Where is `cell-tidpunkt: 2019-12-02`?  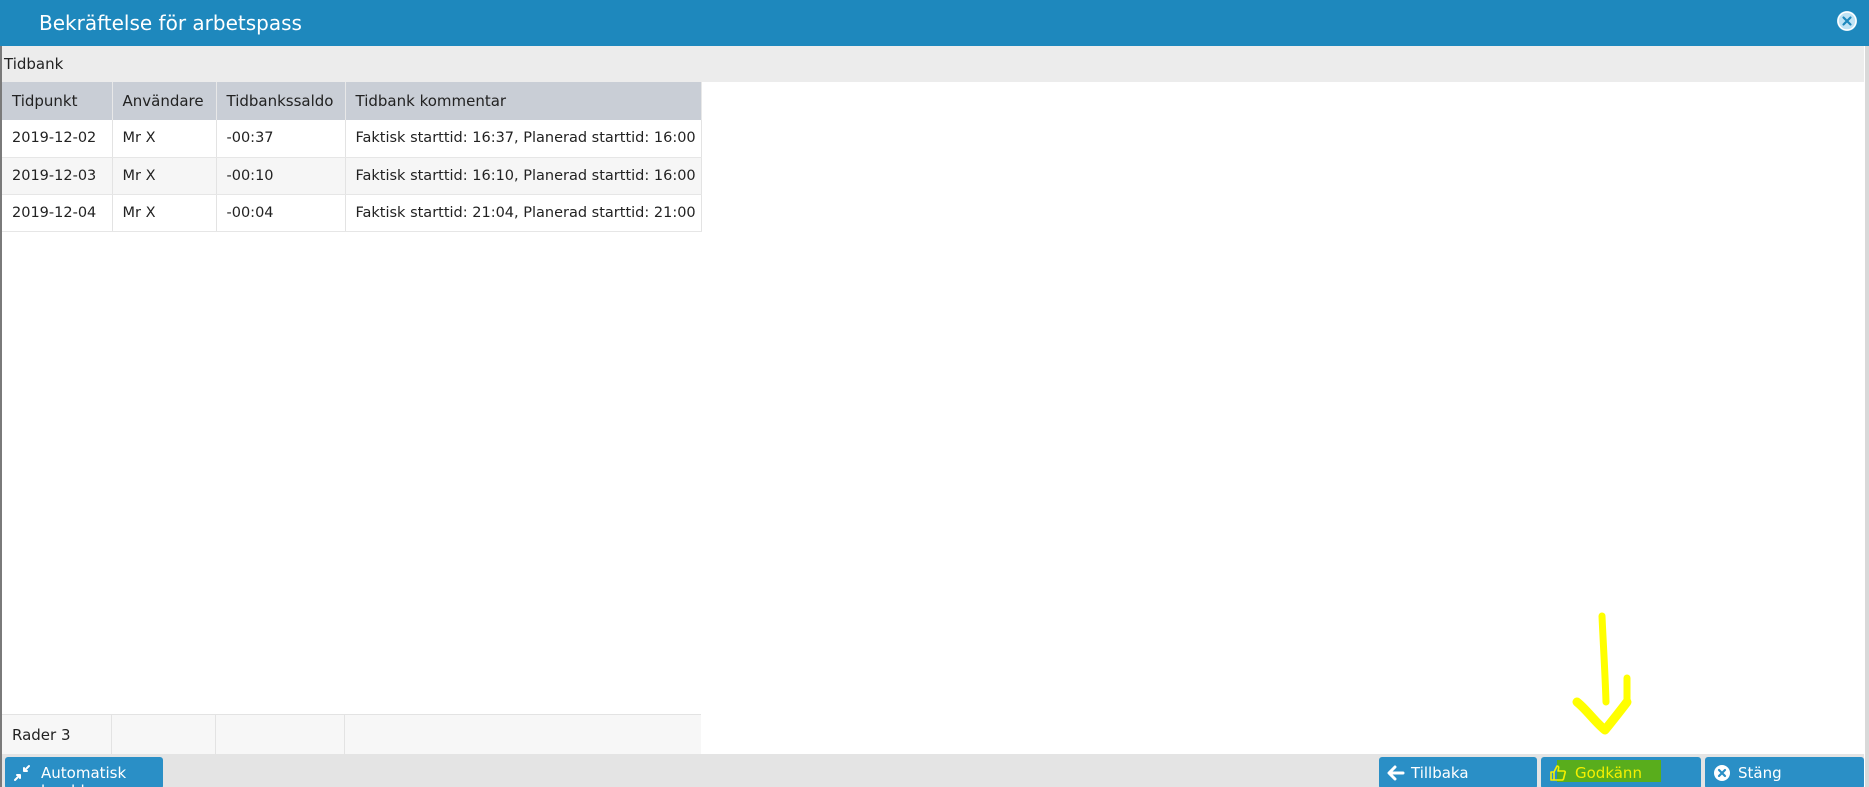
cell-tidpunkt: 2019-12-02 is located at coordinates (57, 139).